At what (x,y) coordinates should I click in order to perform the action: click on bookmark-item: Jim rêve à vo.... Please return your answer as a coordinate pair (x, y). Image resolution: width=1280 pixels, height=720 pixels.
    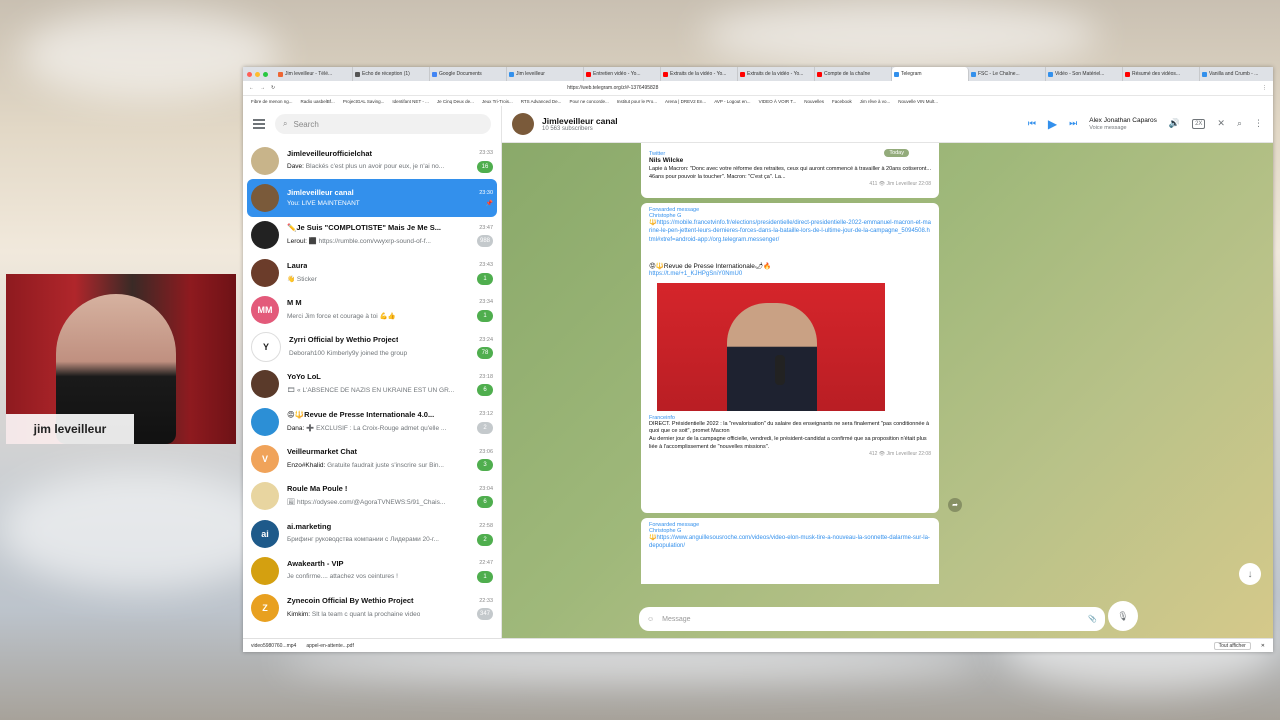
    Looking at the image, I should click on (875, 101).